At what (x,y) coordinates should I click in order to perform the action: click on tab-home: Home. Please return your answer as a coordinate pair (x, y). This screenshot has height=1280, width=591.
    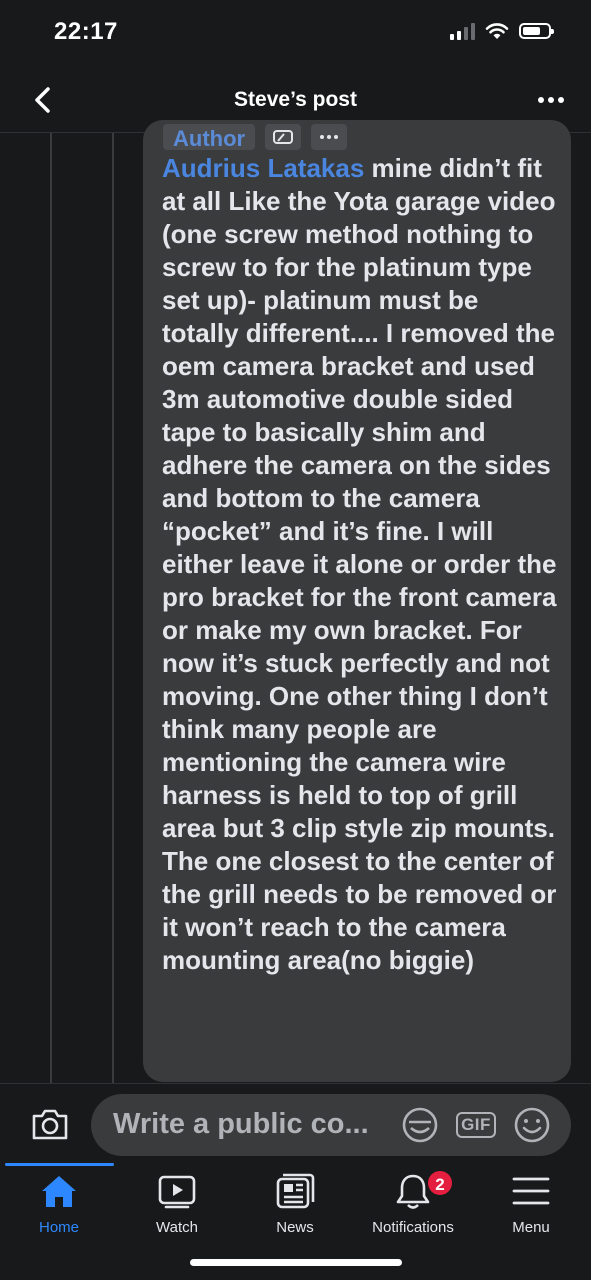
    Looking at the image, I should click on (59, 1203).